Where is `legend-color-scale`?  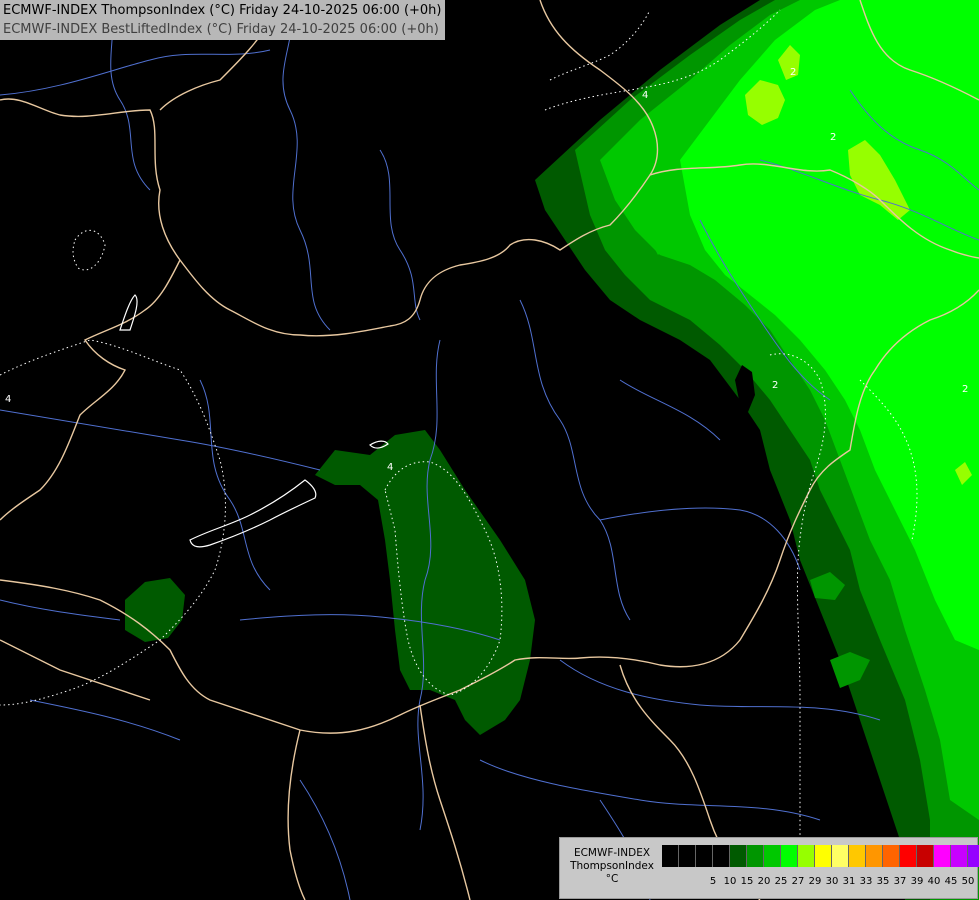 legend-color-scale is located at coordinates (820, 856).